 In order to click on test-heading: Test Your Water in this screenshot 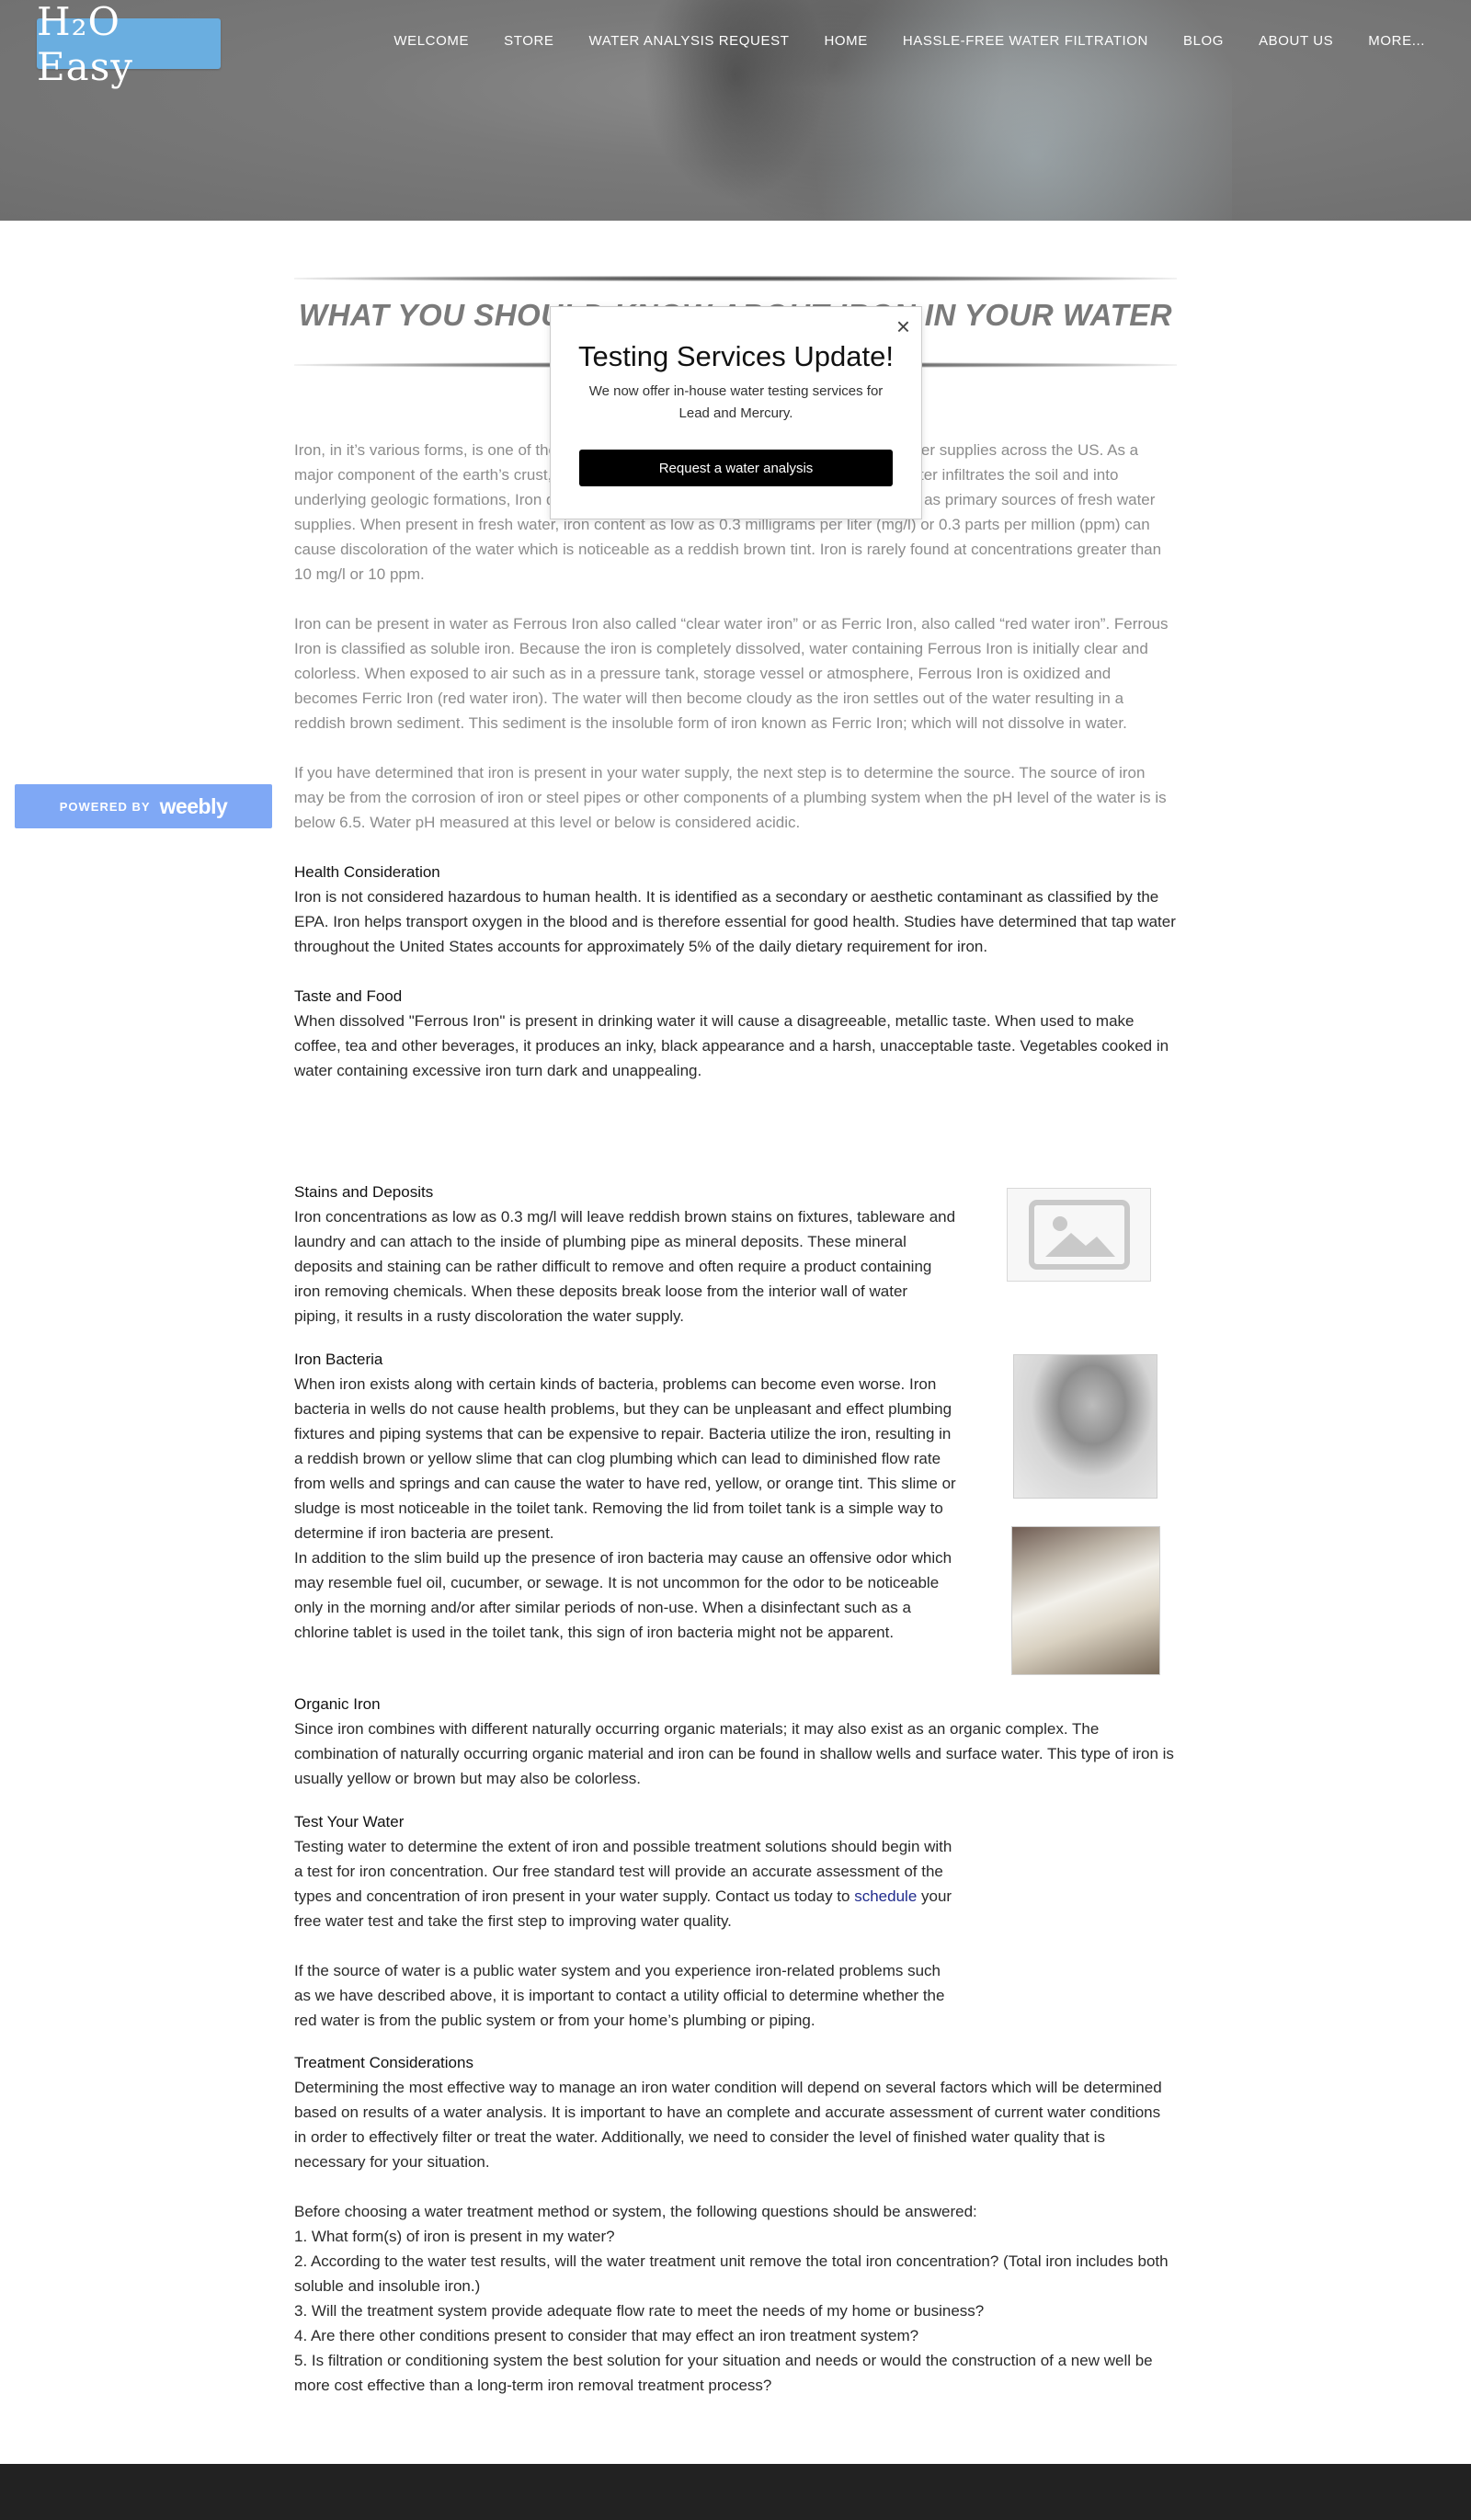, I will do `click(349, 1821)`.